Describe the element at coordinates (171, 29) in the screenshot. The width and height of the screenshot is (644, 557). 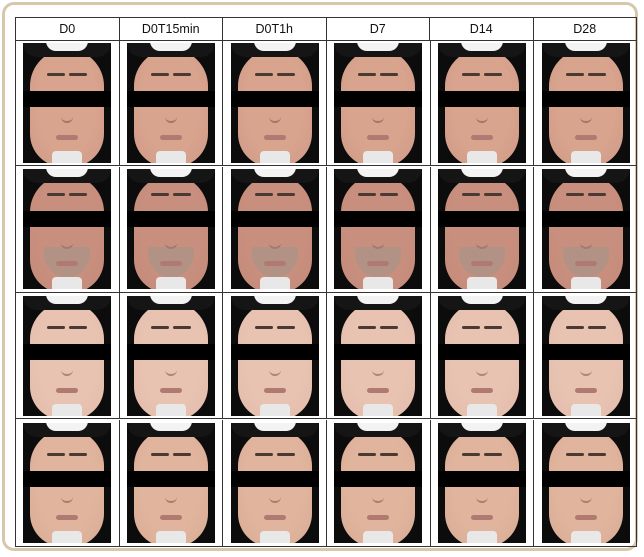
I see `column-header-d0t15min: D0T15min` at that location.